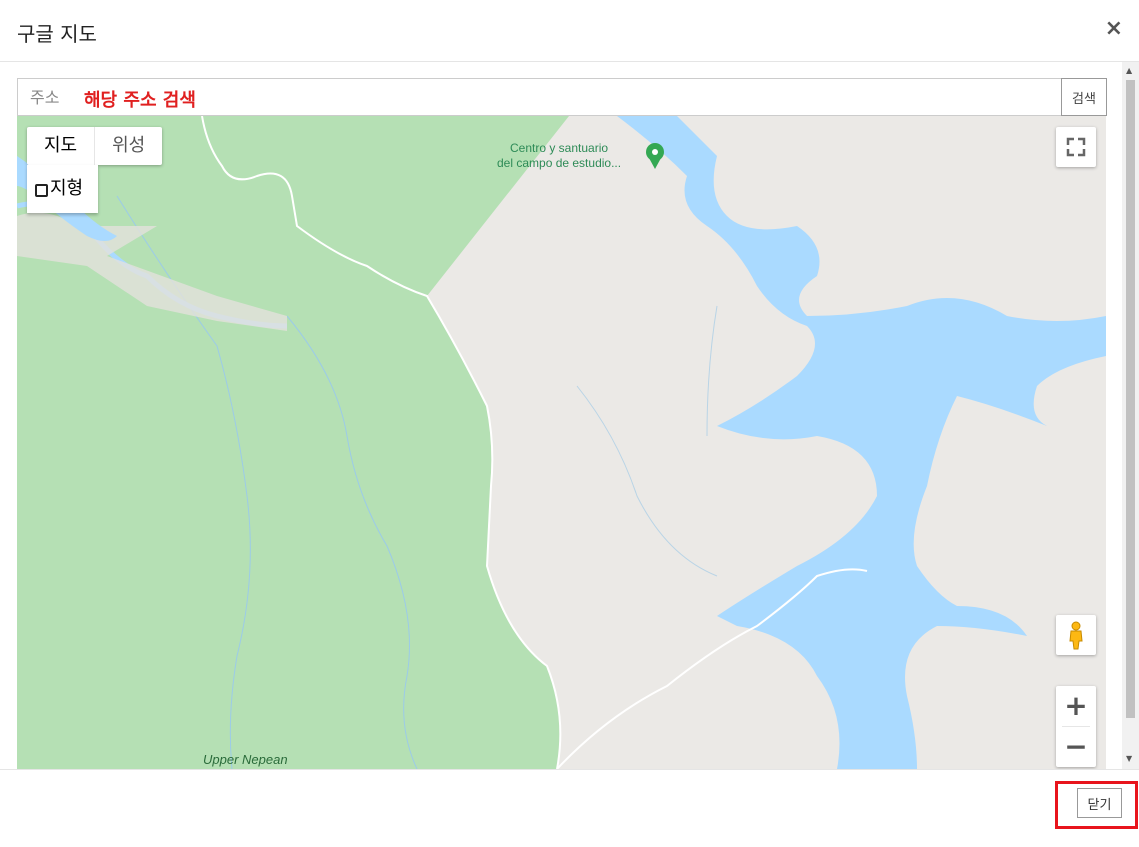 Image resolution: width=1139 pixels, height=847 pixels. I want to click on zoom-control: + −, so click(1076, 726).